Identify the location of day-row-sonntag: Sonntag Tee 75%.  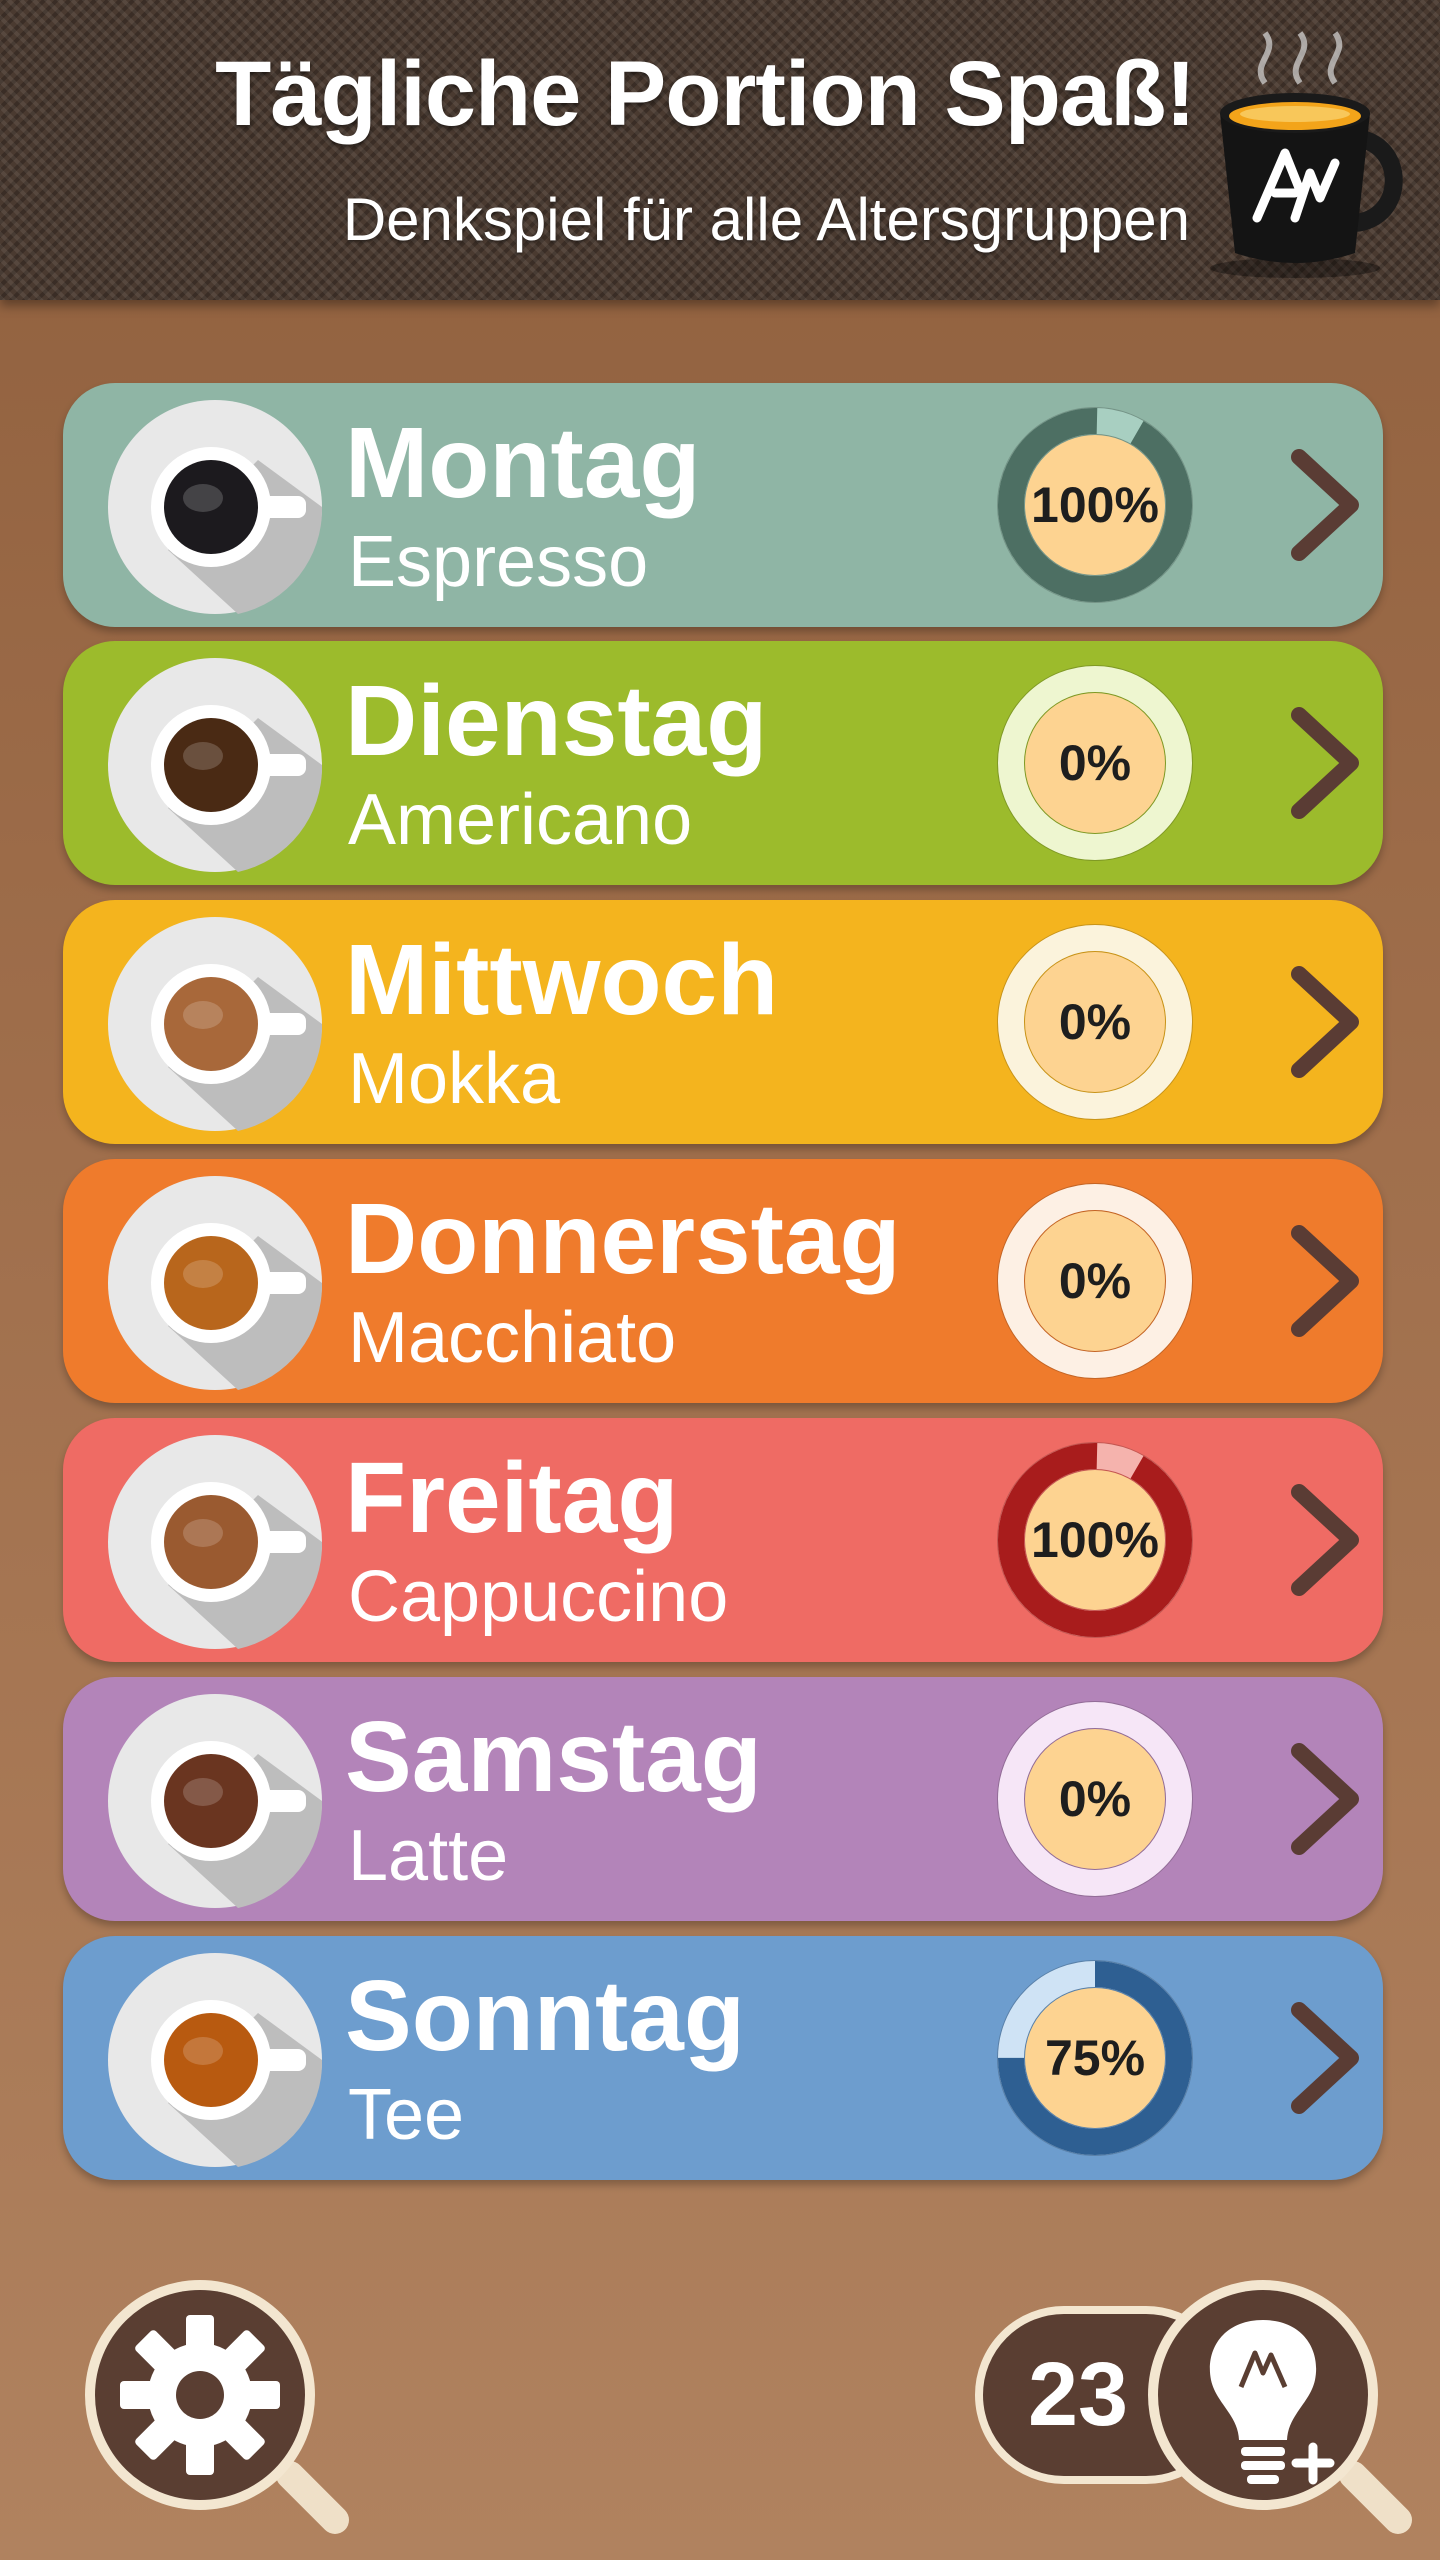
(723, 2058).